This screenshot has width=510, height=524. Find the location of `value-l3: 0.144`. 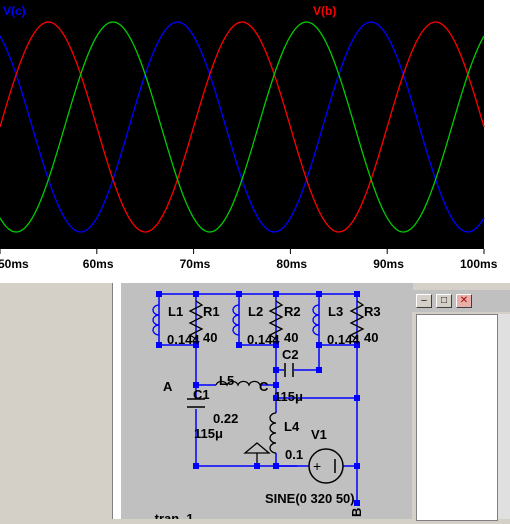

value-l3: 0.144 is located at coordinates (343, 339).